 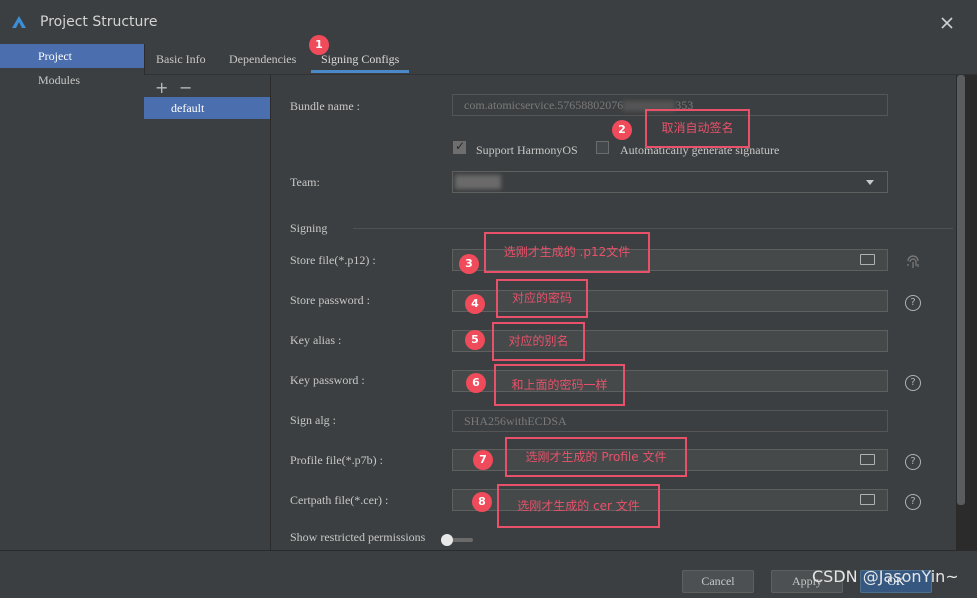 What do you see at coordinates (527, 150) in the screenshot?
I see `support-harmonyos-label: Support HarmonyOS` at bounding box center [527, 150].